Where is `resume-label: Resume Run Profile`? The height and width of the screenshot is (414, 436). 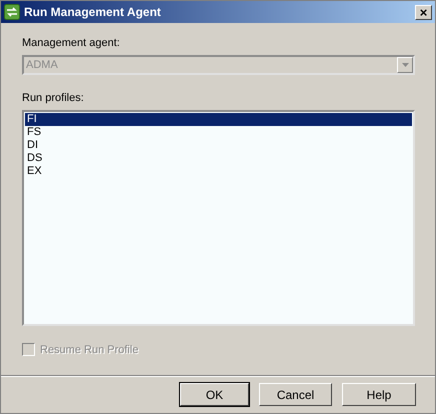 resume-label: Resume Run Profile is located at coordinates (89, 350).